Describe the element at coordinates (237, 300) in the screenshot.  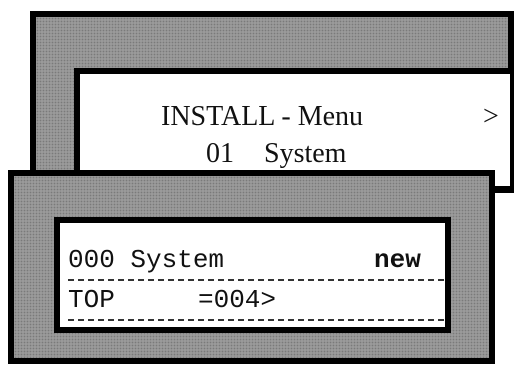
I see `top-parameter-value: =004>` at that location.